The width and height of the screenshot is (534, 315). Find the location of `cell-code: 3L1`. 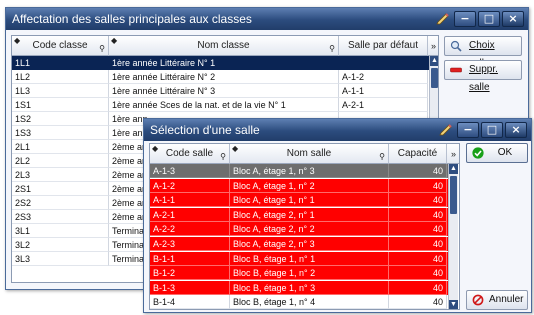

cell-code: 3L1 is located at coordinates (60, 231).